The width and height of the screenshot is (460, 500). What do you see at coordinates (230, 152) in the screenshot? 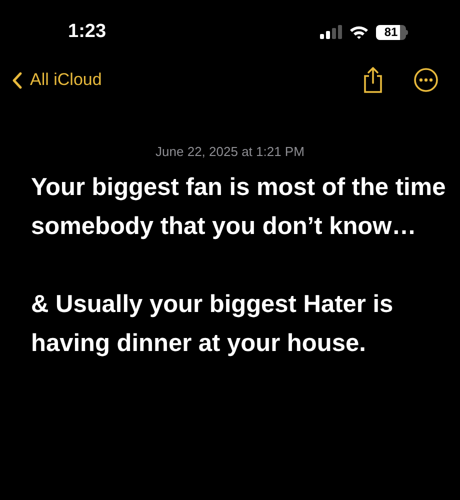
I see `note-date: June 22, 2025 at 1:21 PM` at bounding box center [230, 152].